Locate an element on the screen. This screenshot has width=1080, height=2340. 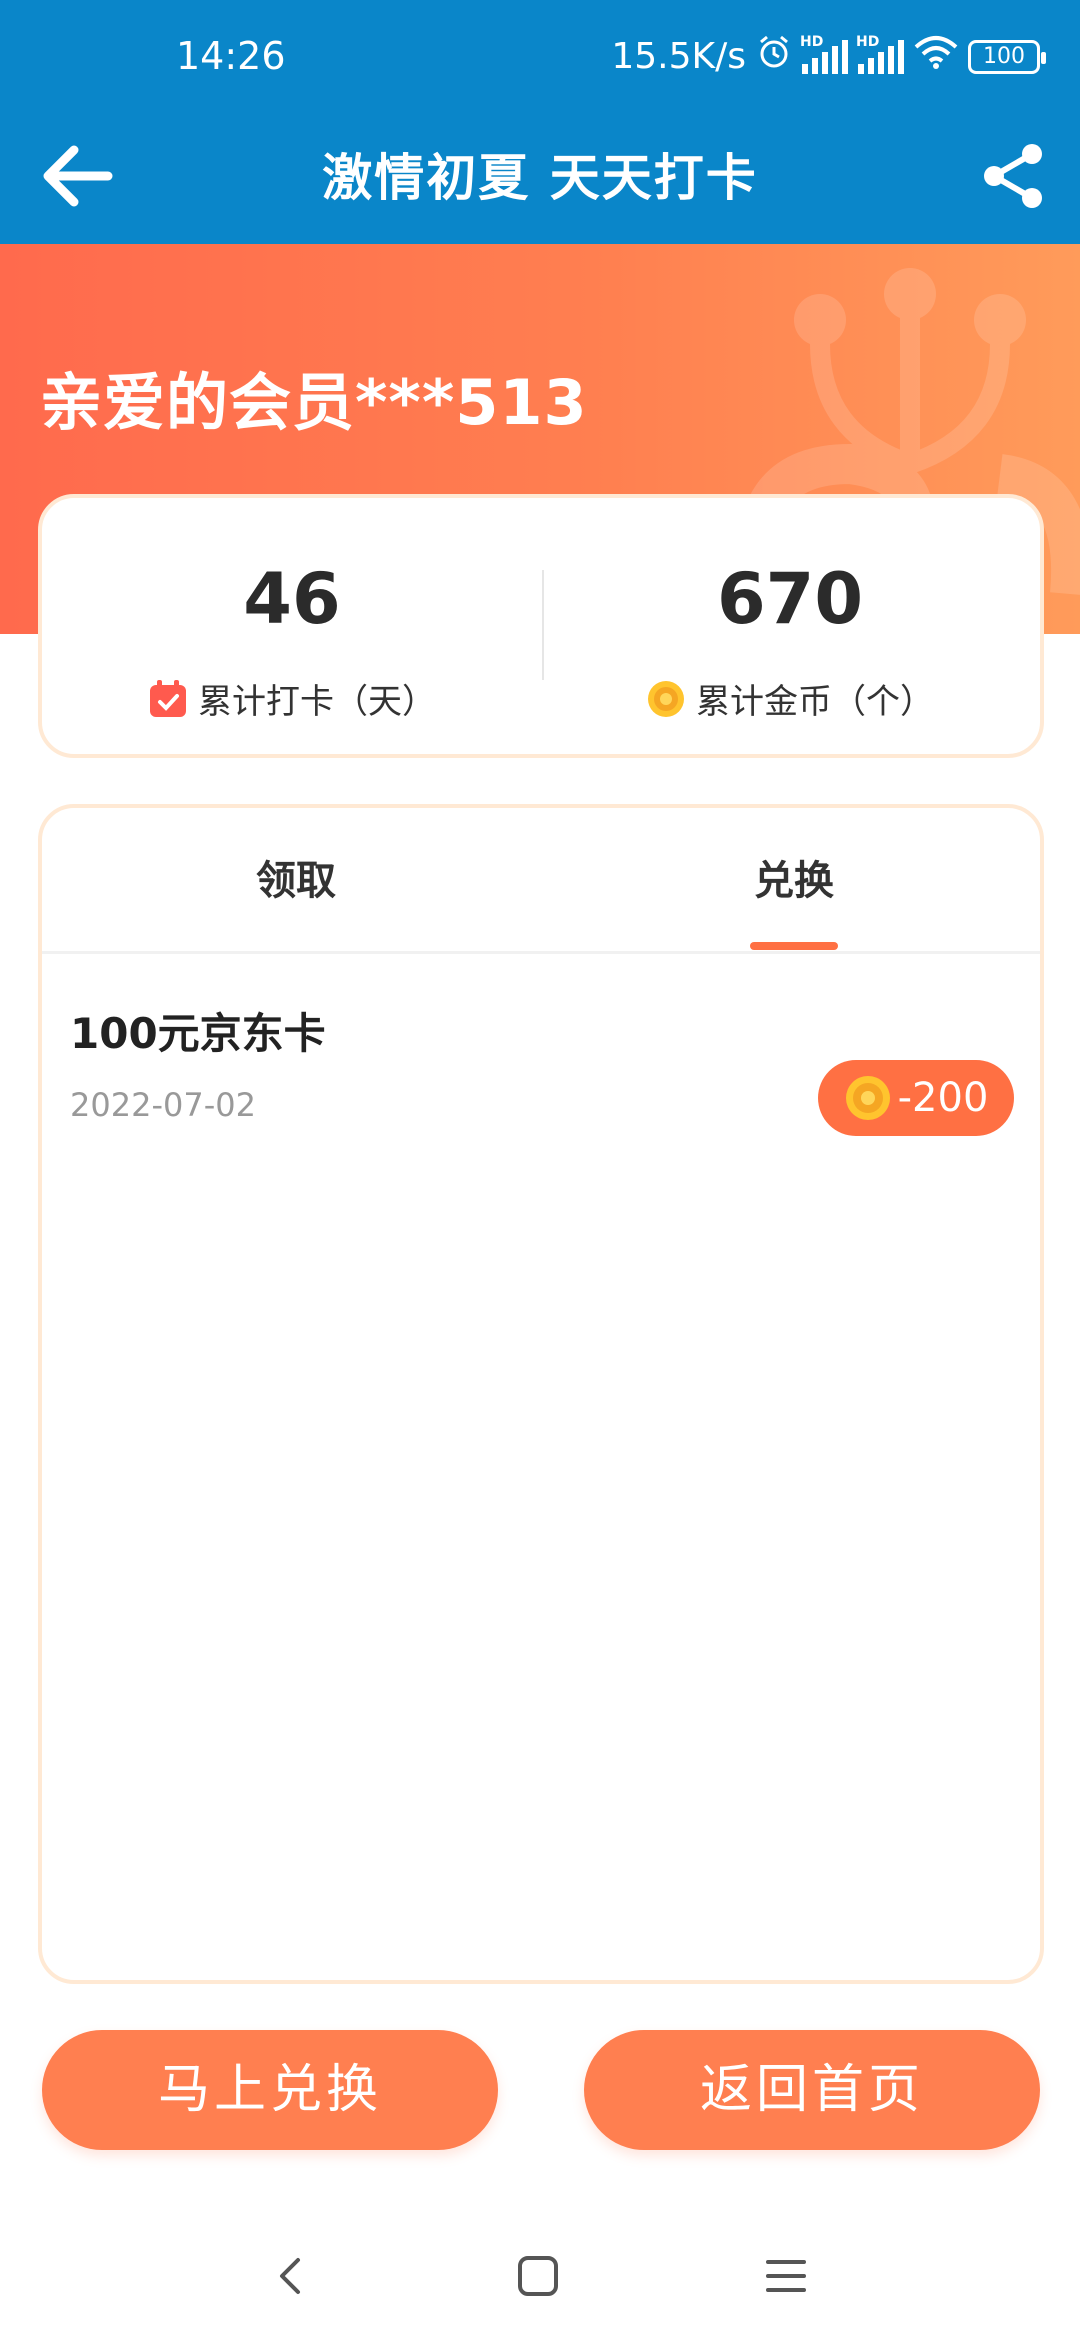
coin-amount-badge: -200 is located at coordinates (916, 1098).